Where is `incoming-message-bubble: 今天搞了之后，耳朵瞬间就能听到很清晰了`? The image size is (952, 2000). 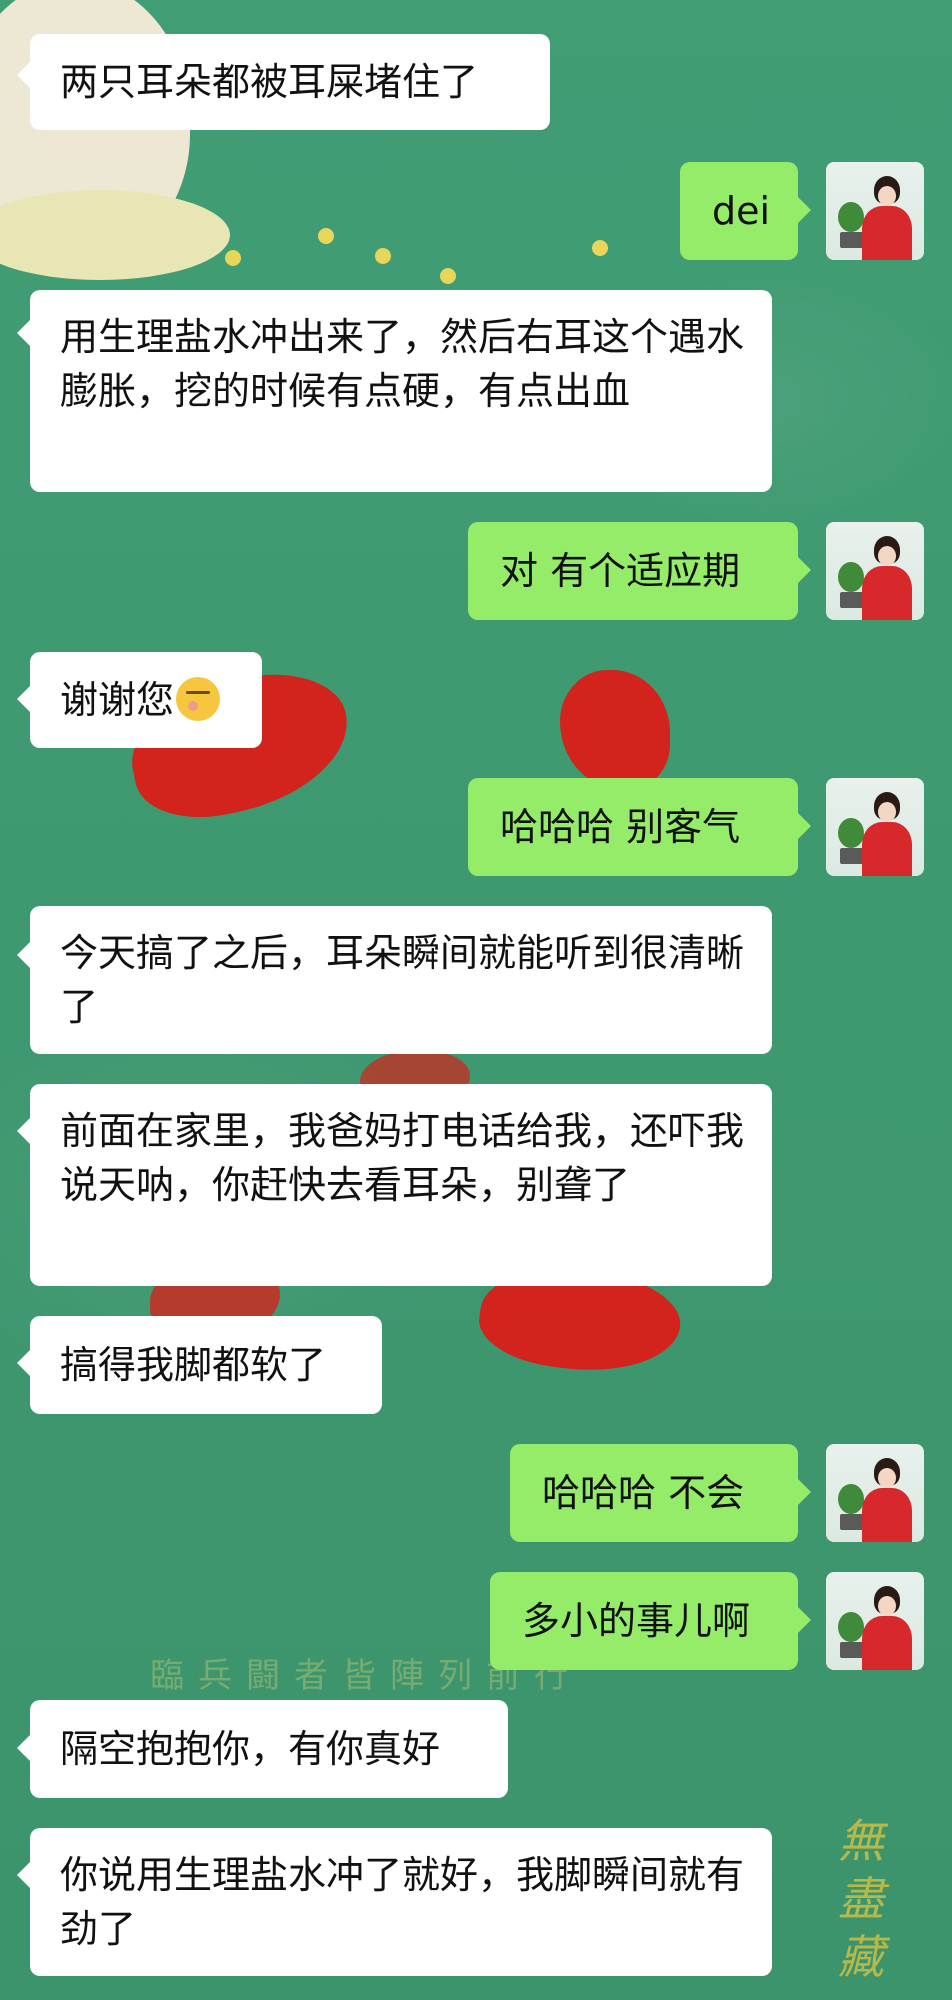 incoming-message-bubble: 今天搞了之后，耳朵瞬间就能听到很清晰了 is located at coordinates (401, 980).